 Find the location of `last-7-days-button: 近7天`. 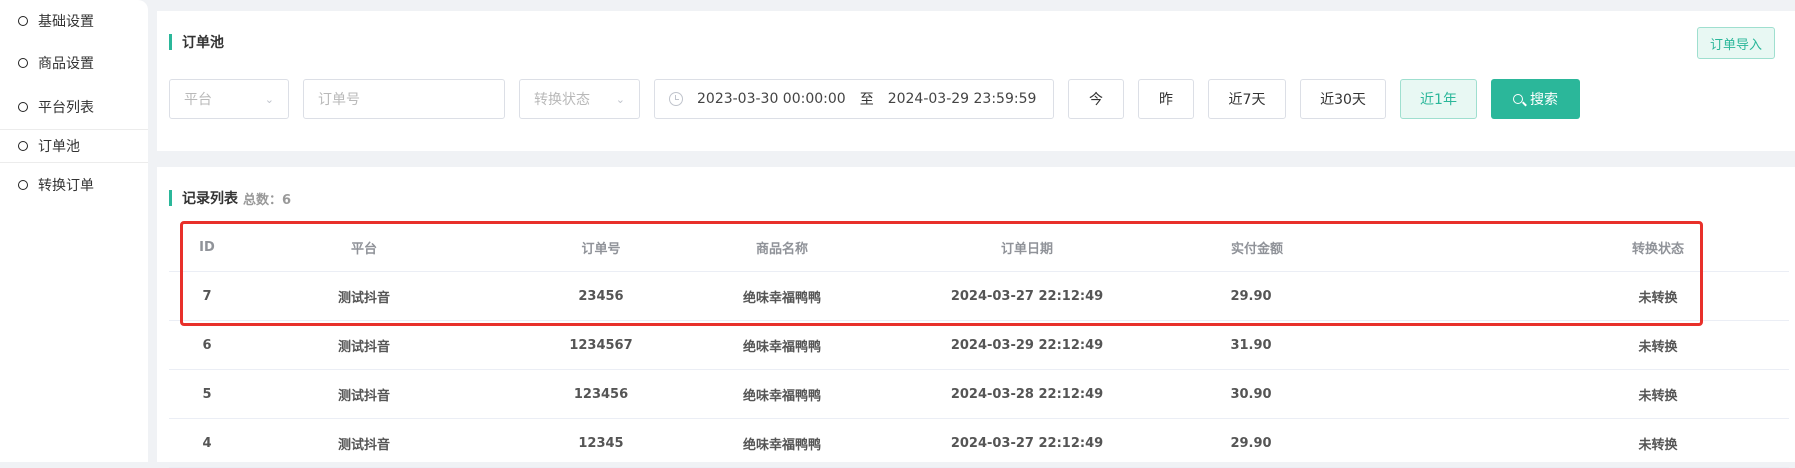

last-7-days-button: 近7天 is located at coordinates (1247, 99).